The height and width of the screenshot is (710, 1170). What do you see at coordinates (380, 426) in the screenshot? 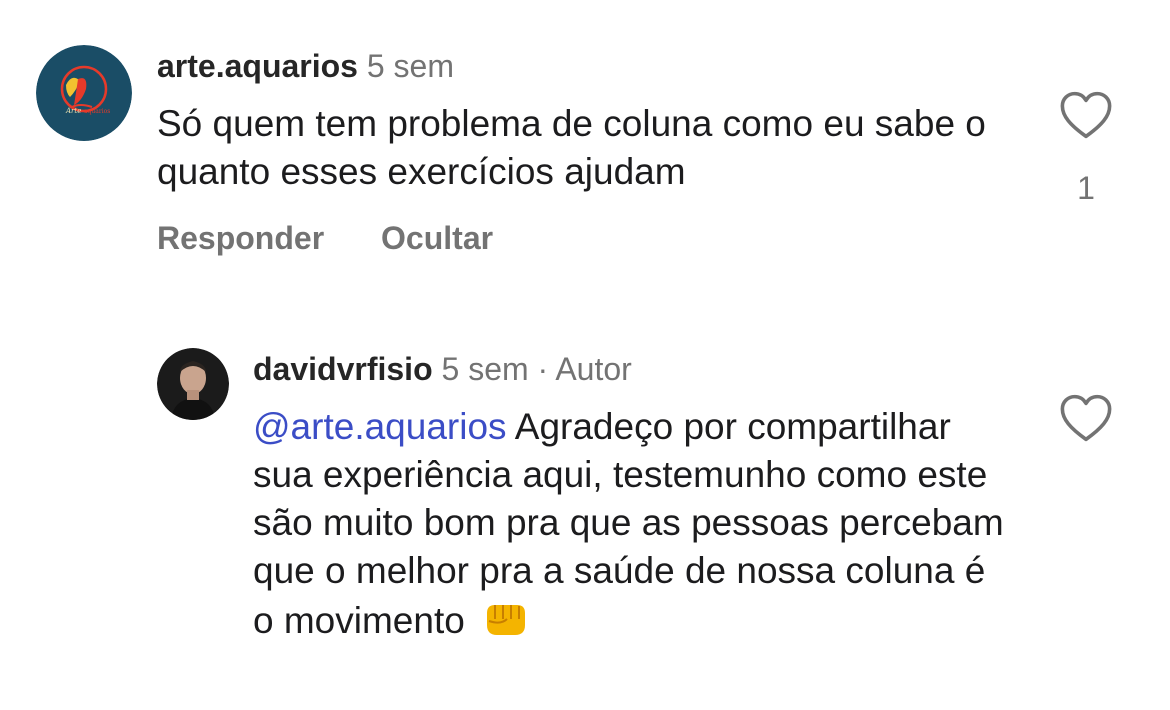
I see `mention-link: @arte.aquarios` at bounding box center [380, 426].